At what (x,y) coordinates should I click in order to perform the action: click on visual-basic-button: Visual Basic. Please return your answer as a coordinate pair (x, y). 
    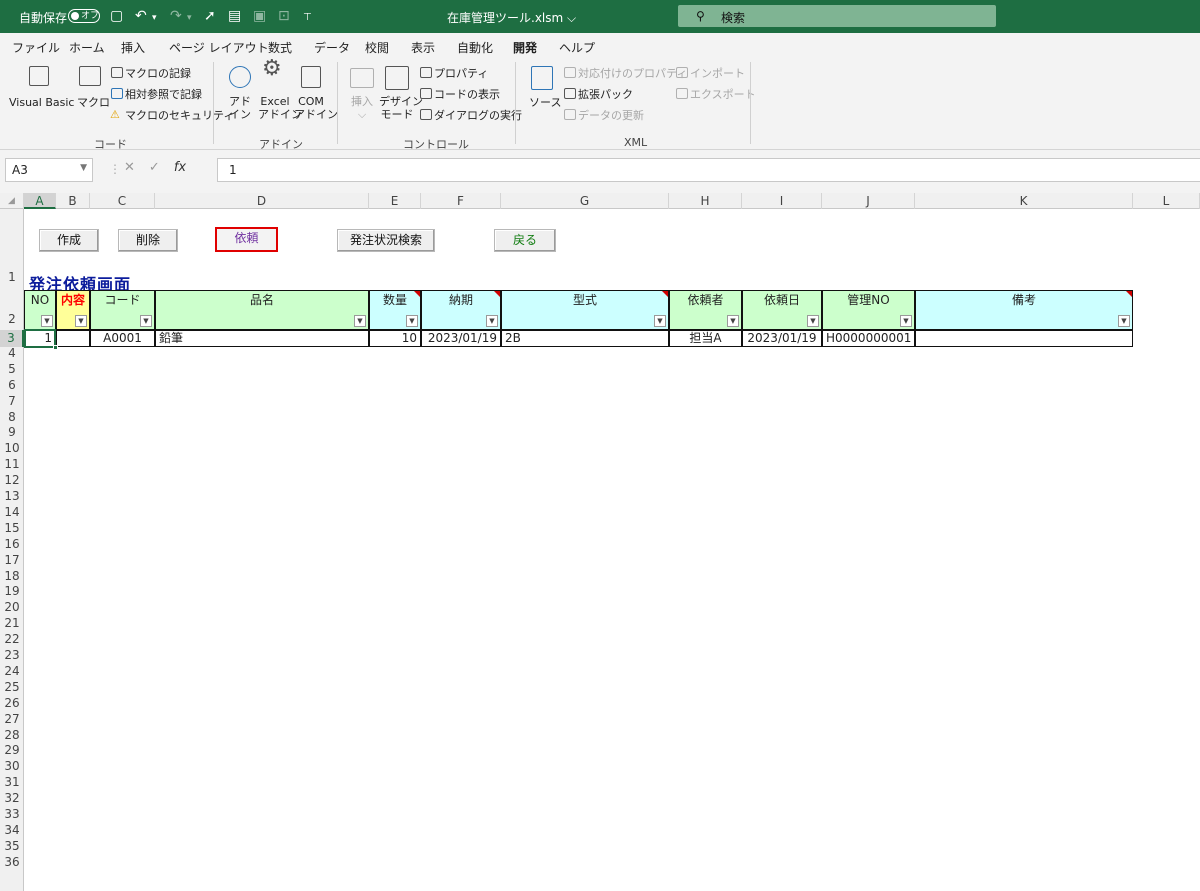
    Looking at the image, I should click on (41, 102).